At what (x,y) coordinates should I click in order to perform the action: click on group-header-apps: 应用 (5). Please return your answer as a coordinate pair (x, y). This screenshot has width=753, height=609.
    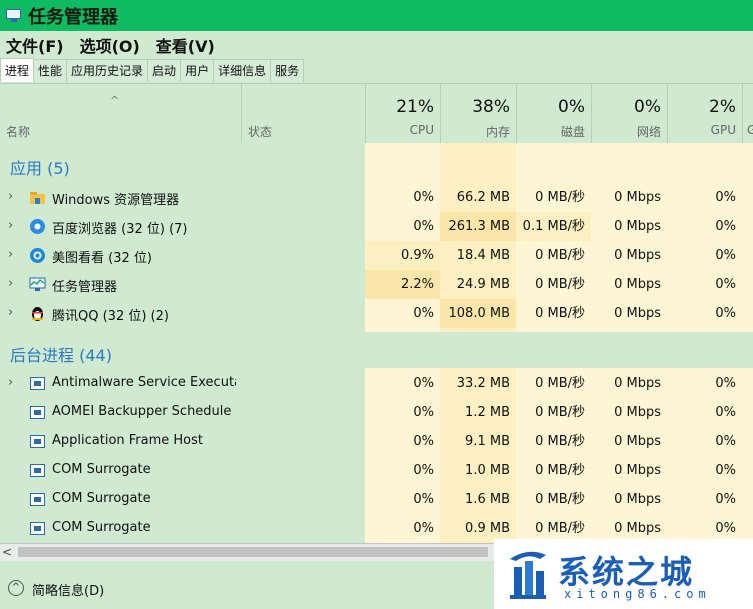
    Looking at the image, I should click on (376, 165).